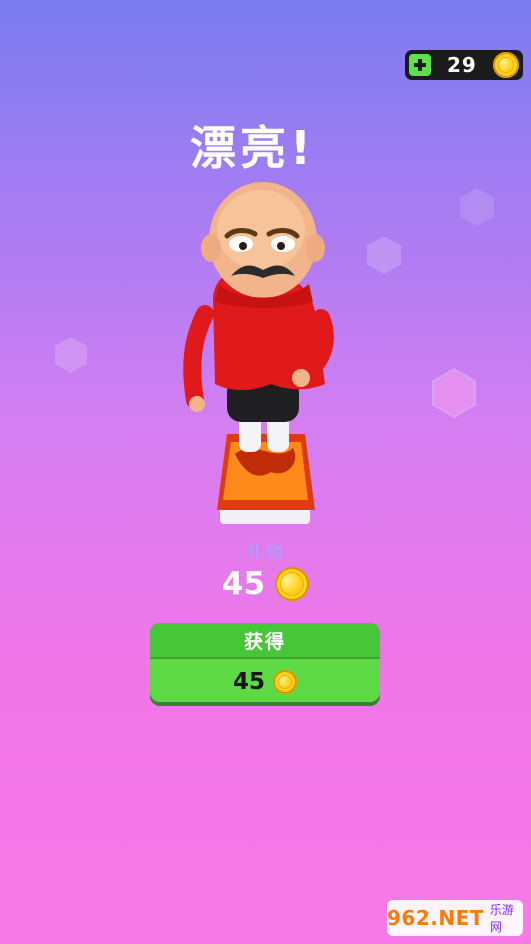 The height and width of the screenshot is (944, 531). Describe the element at coordinates (248, 681) in the screenshot. I see `get-button-amount: 45` at that location.